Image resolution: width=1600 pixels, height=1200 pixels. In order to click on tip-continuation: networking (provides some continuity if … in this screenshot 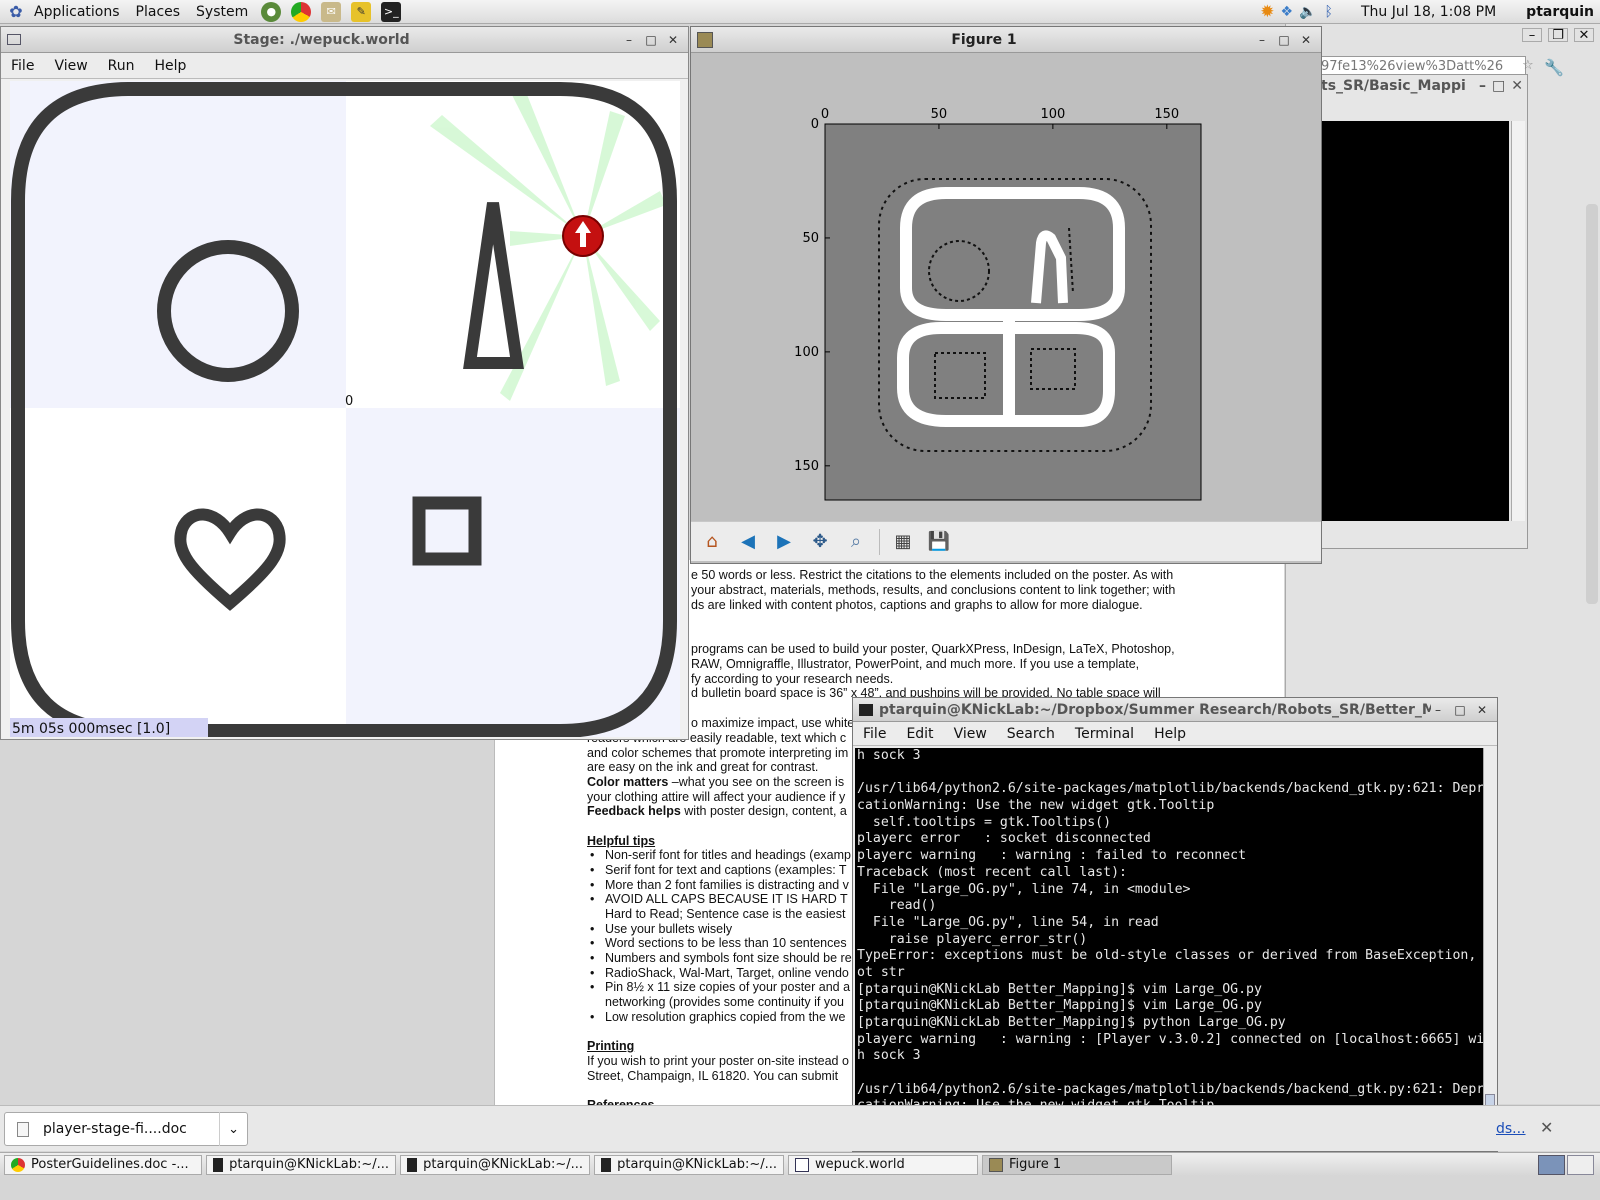, I will do `click(725, 1002)`.